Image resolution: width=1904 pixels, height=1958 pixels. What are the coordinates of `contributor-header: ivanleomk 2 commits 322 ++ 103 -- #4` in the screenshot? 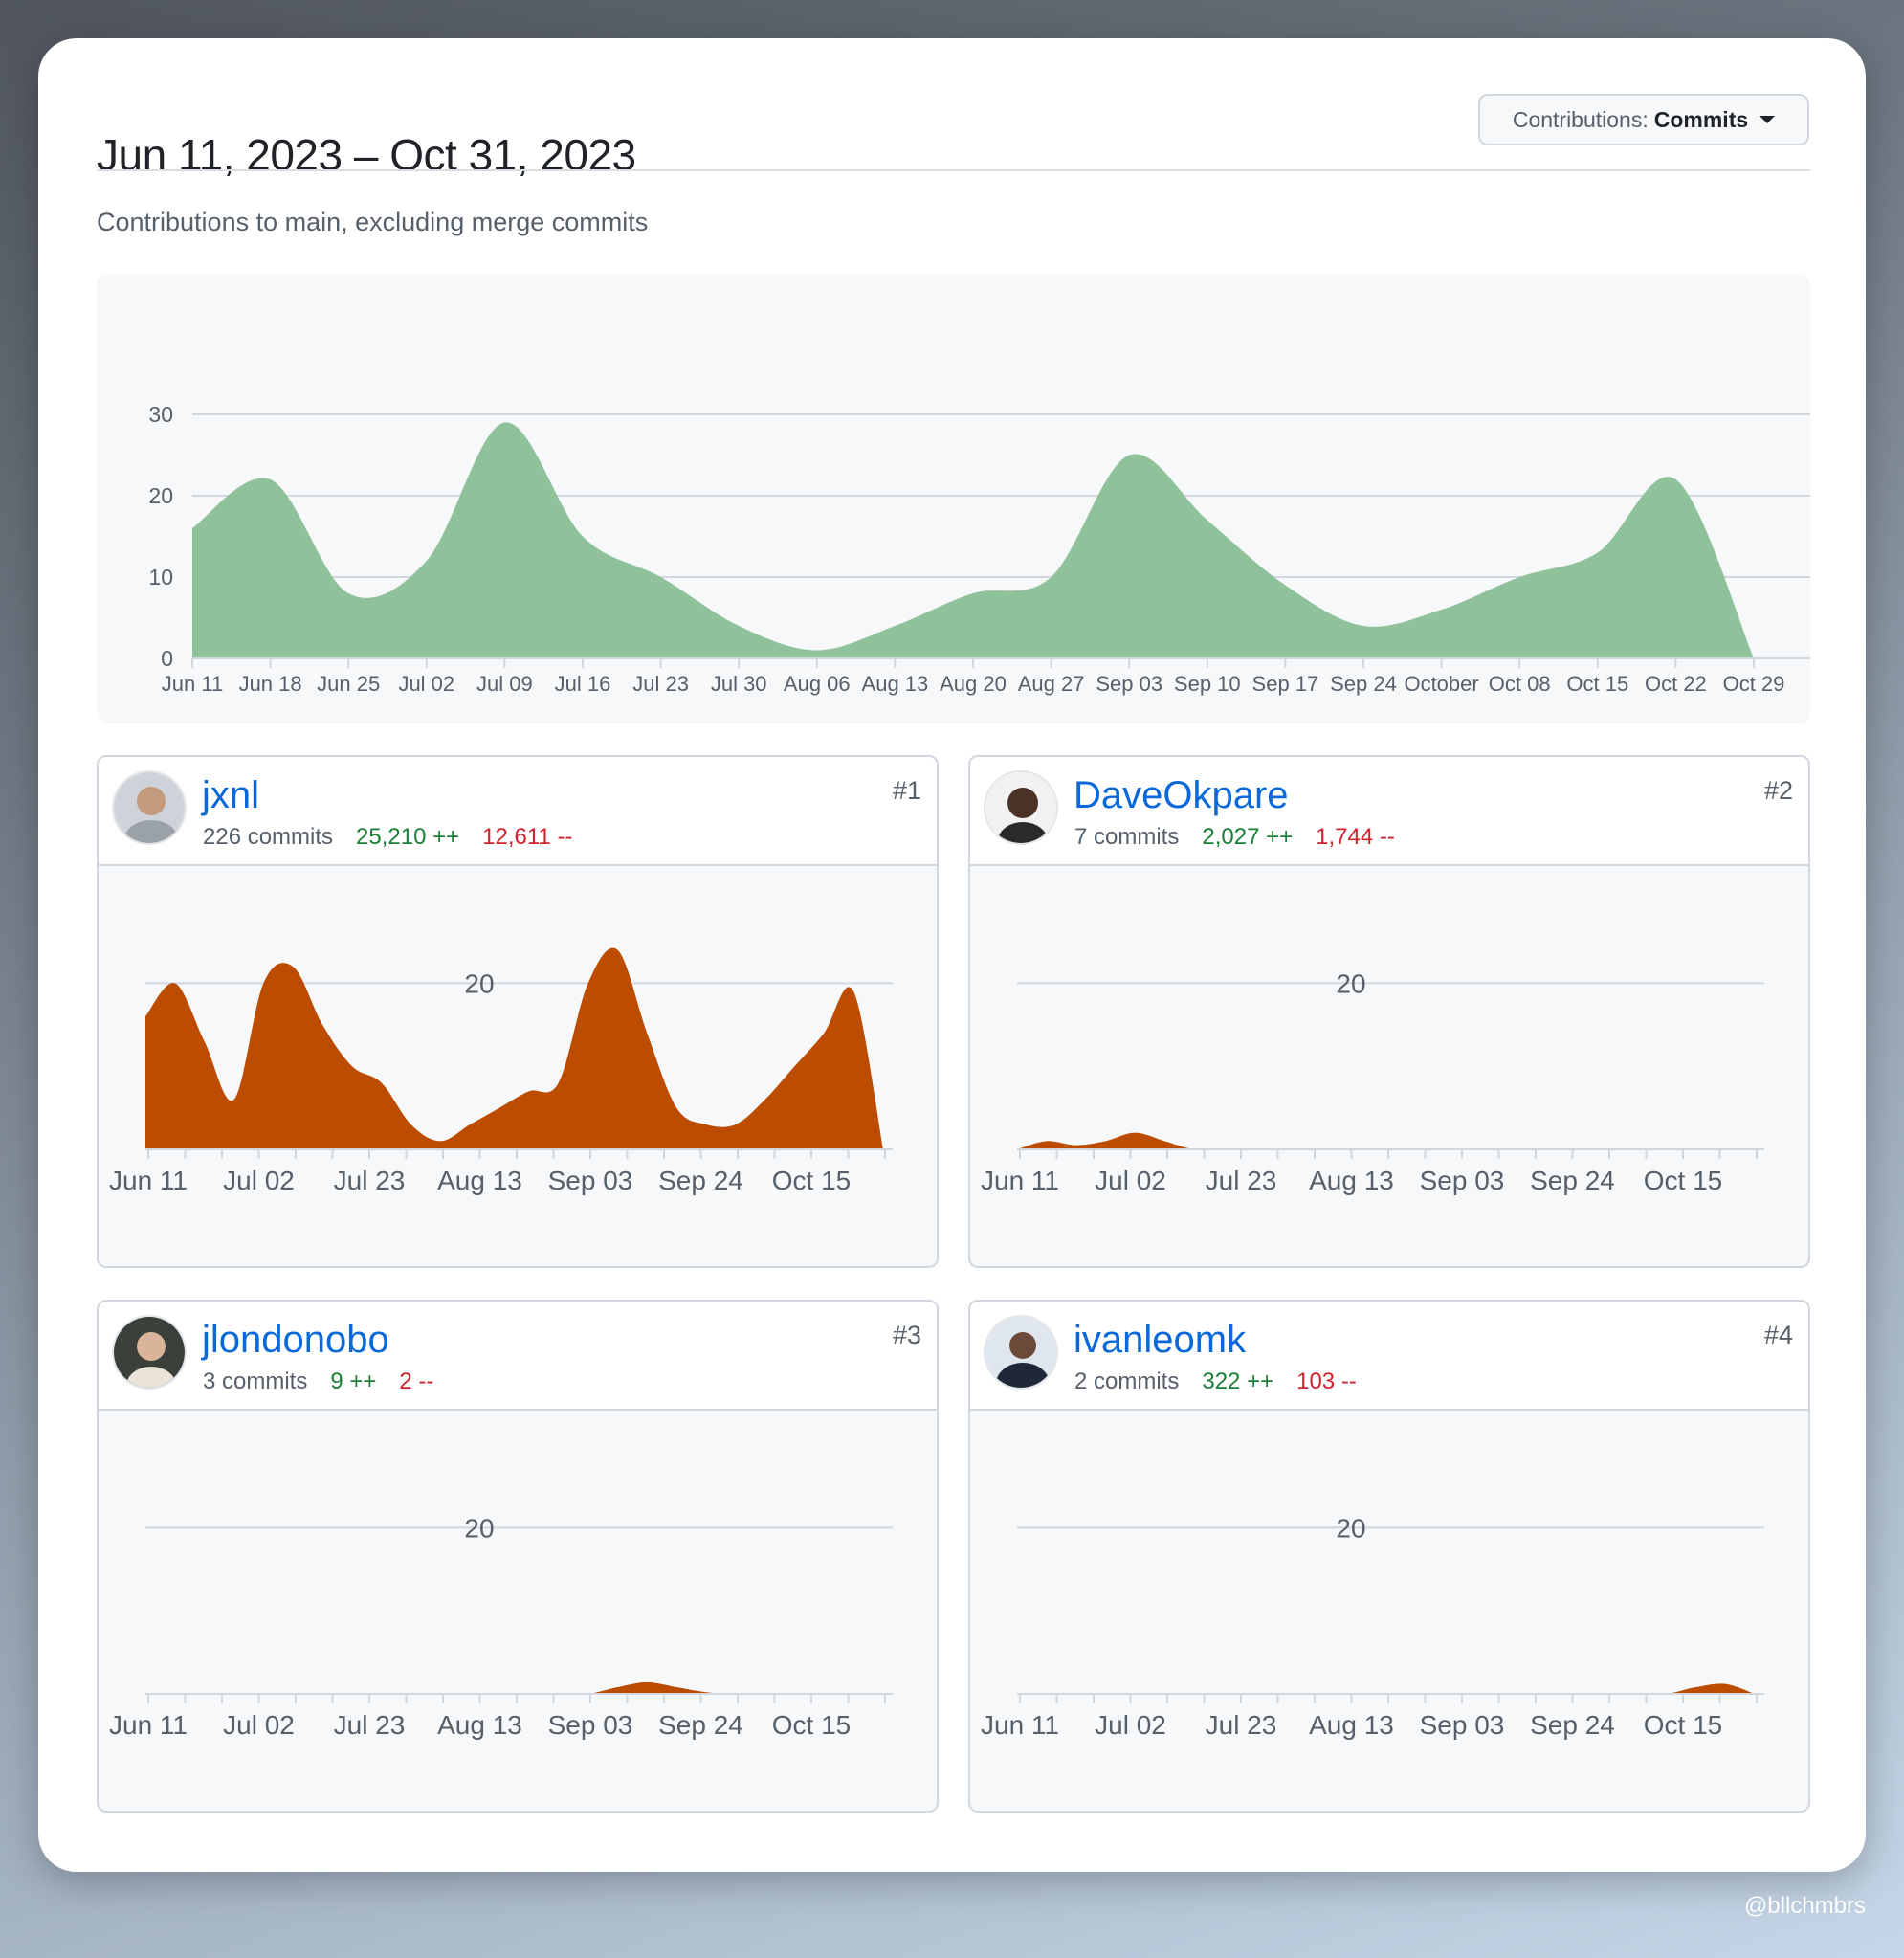 It's located at (1389, 1356).